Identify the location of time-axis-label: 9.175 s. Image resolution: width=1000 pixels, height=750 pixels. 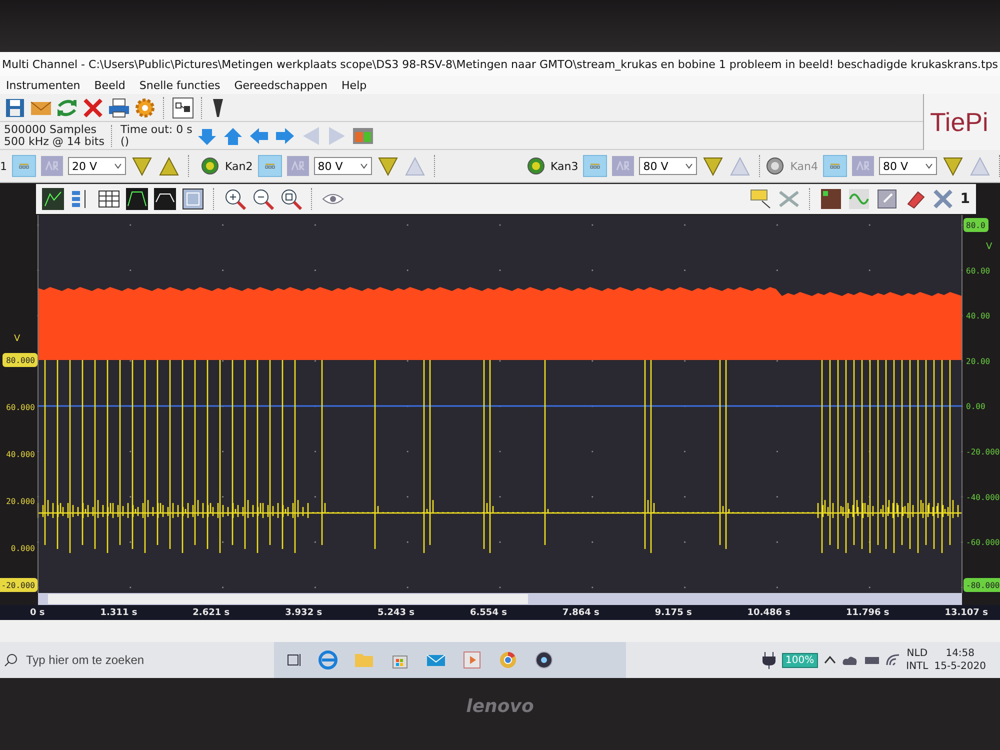
(673, 613).